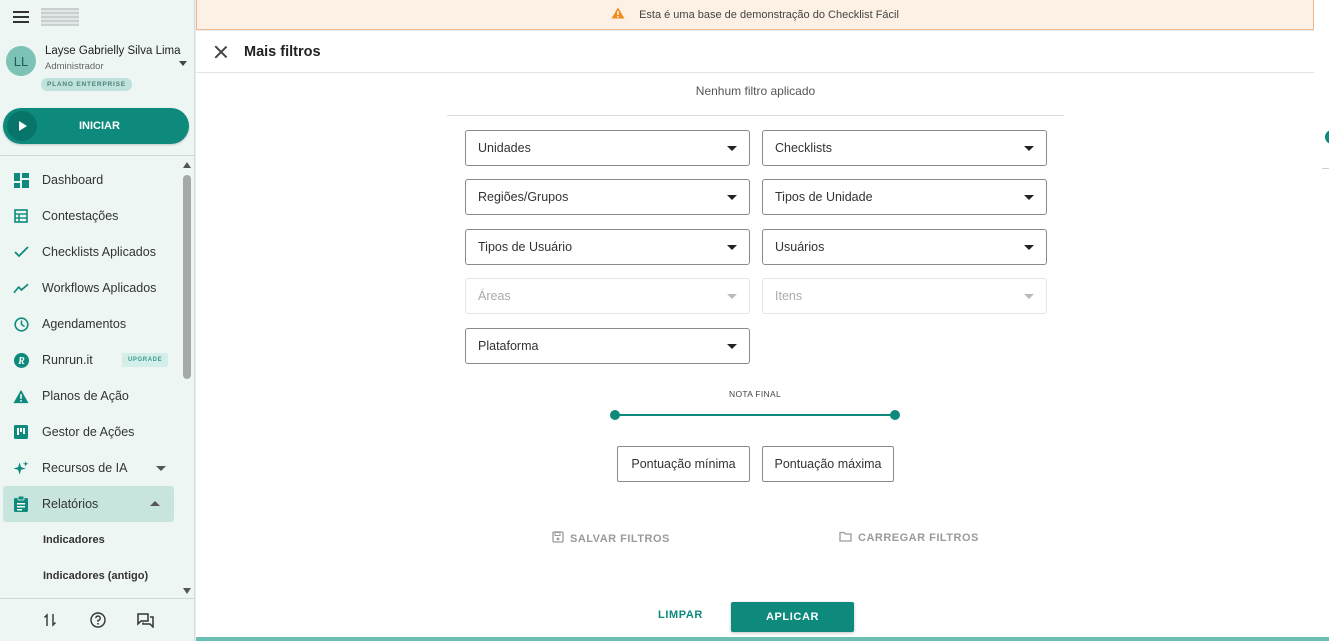 The width and height of the screenshot is (1329, 641). What do you see at coordinates (221, 52) in the screenshot?
I see `close-icon` at bounding box center [221, 52].